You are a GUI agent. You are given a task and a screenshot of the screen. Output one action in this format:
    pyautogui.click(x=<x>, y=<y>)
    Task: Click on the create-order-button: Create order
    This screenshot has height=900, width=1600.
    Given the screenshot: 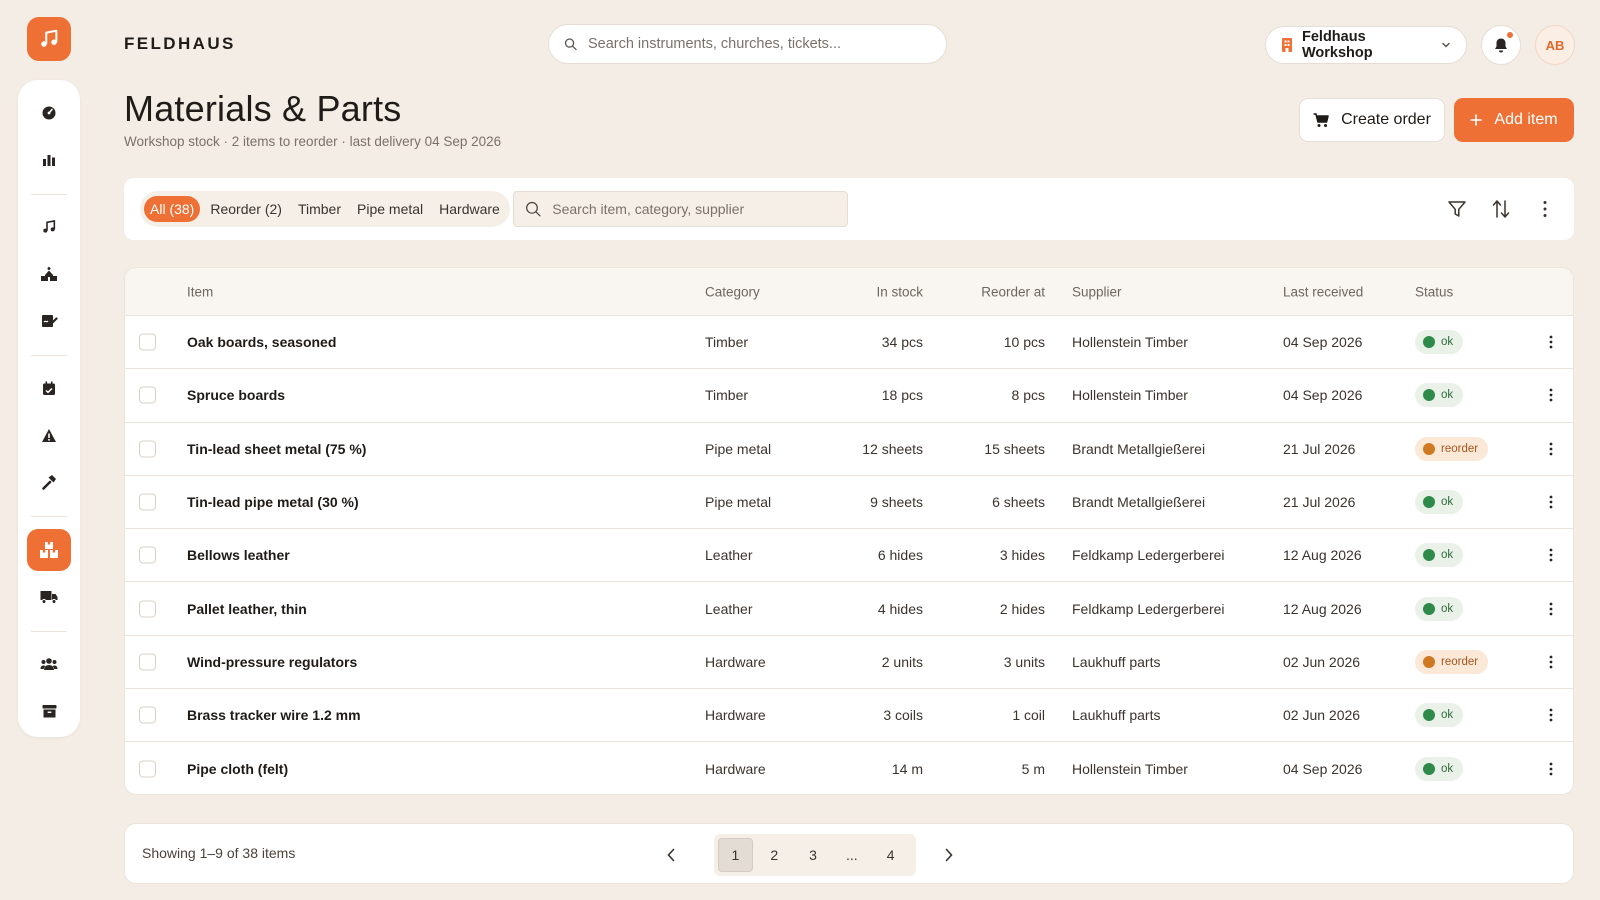 What is the action you would take?
    pyautogui.click(x=1372, y=120)
    